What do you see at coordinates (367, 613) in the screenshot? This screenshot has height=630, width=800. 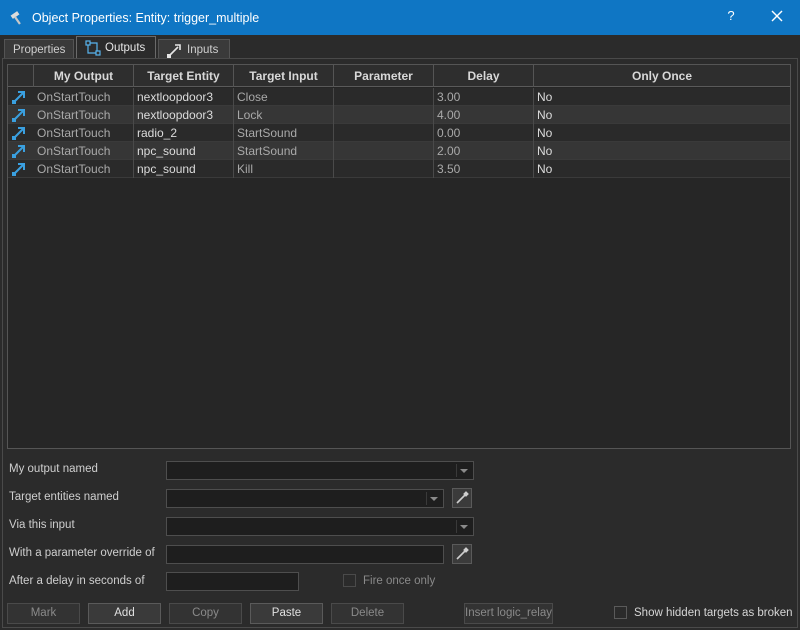 I see `delete-button: Delete` at bounding box center [367, 613].